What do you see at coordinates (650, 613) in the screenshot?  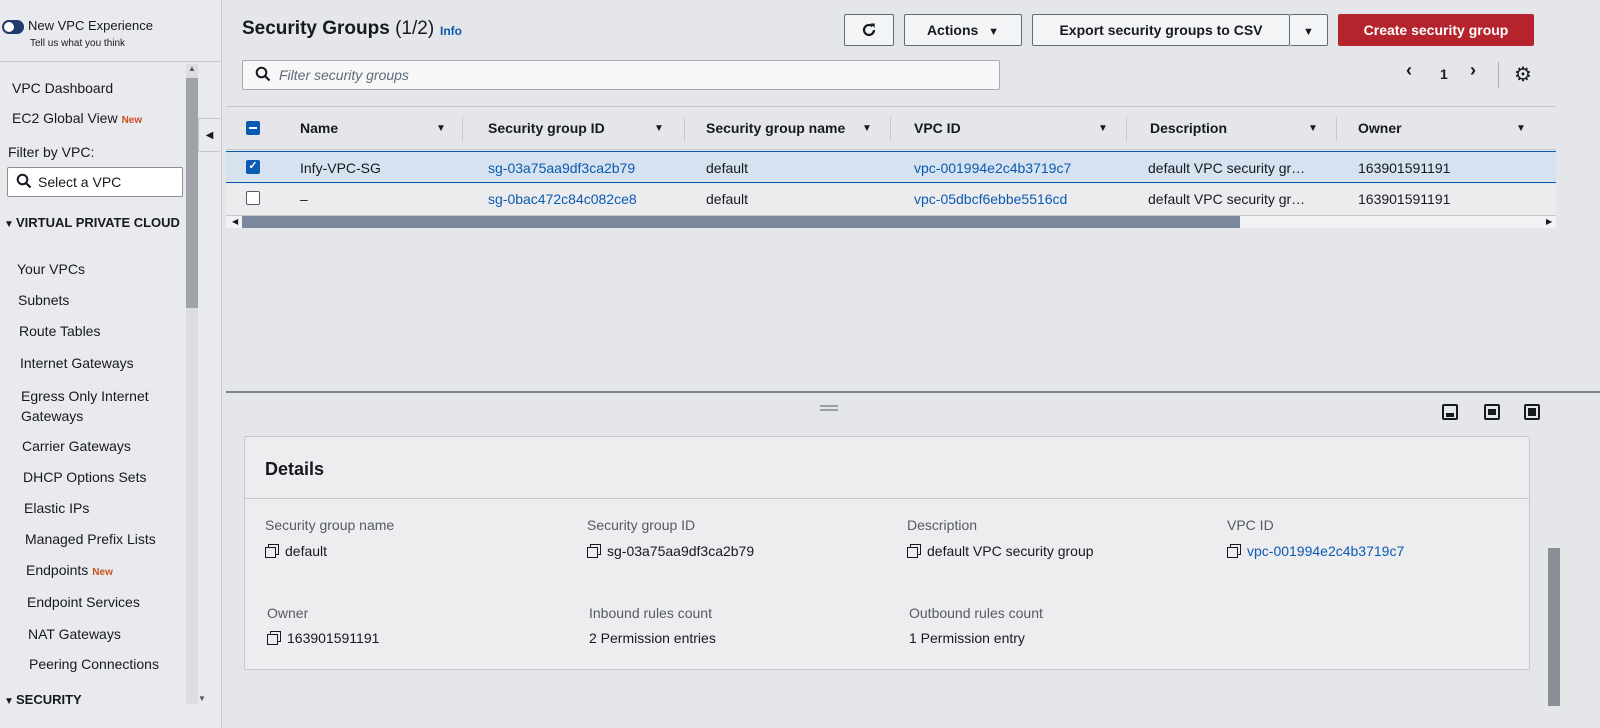 I see `inbound-rules-count-label: Inbound rules count` at bounding box center [650, 613].